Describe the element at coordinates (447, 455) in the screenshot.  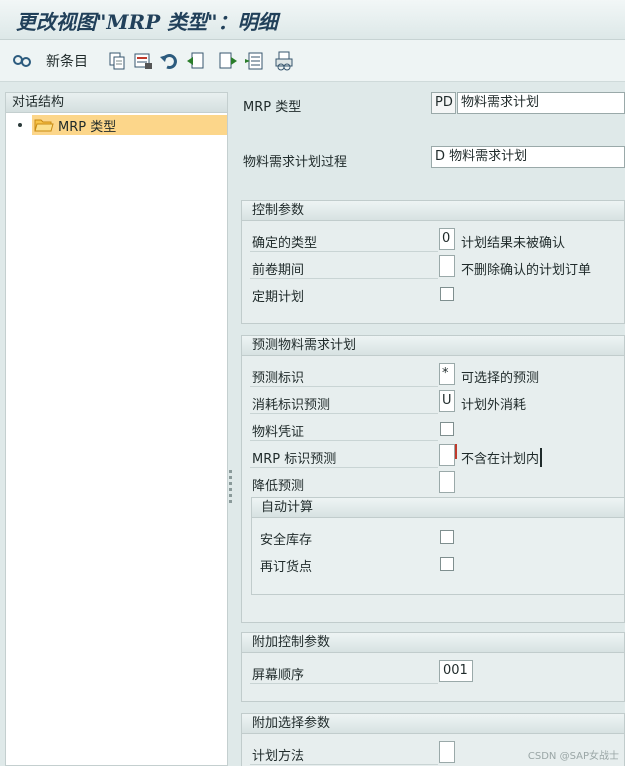
I see `mrp-ind-field` at that location.